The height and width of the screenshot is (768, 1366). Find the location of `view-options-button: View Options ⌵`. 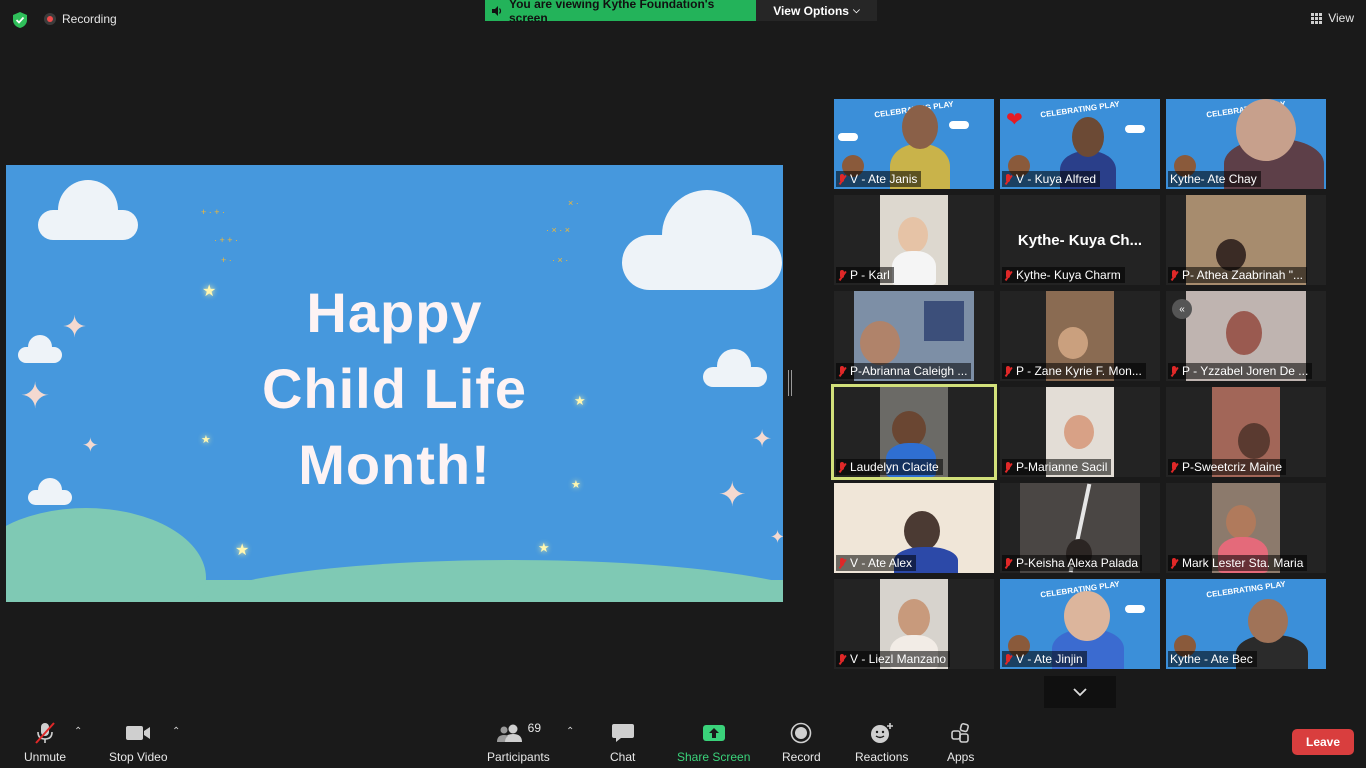

view-options-button: View Options ⌵ is located at coordinates (816, 10).